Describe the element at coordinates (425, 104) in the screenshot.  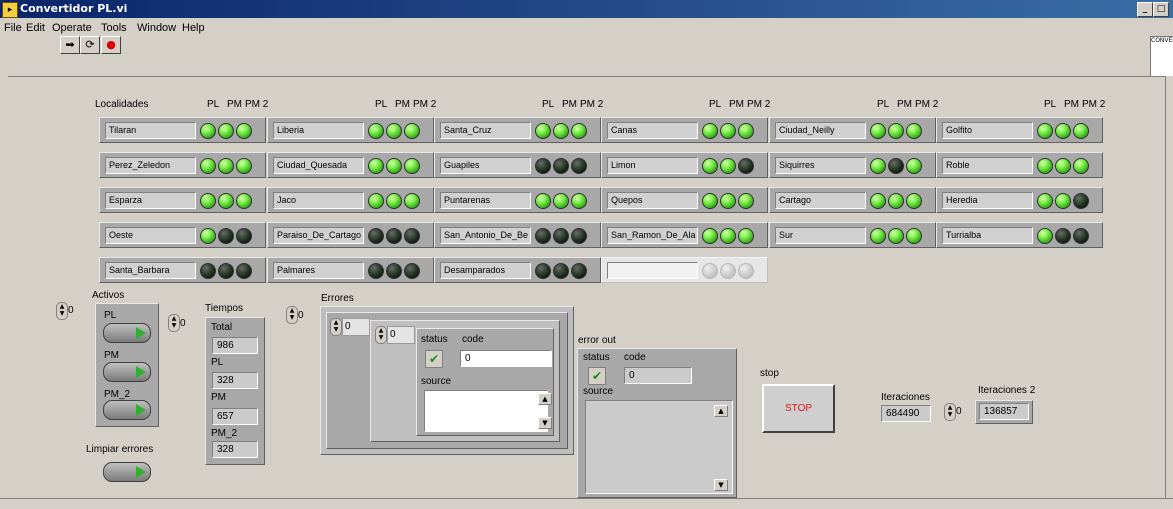
I see `header-pm2-1: PM 2` at that location.